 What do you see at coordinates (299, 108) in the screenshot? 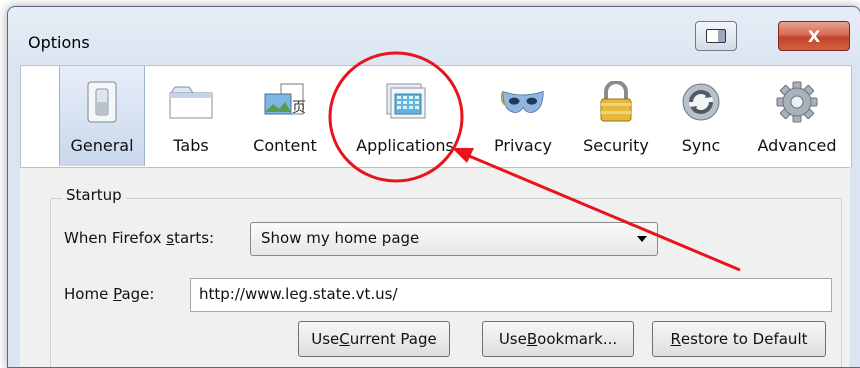
I see `svg-text: 页` at bounding box center [299, 108].